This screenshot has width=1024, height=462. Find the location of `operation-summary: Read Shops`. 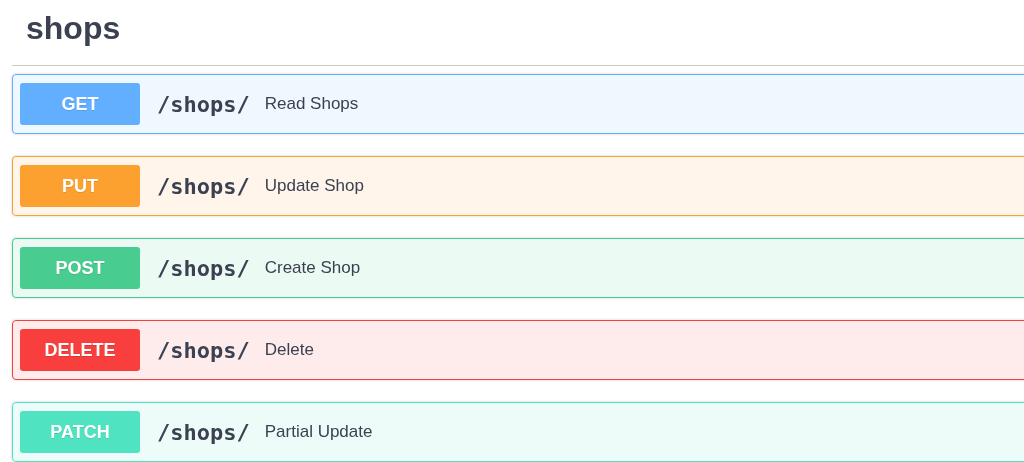

operation-summary: Read Shops is located at coordinates (311, 104).